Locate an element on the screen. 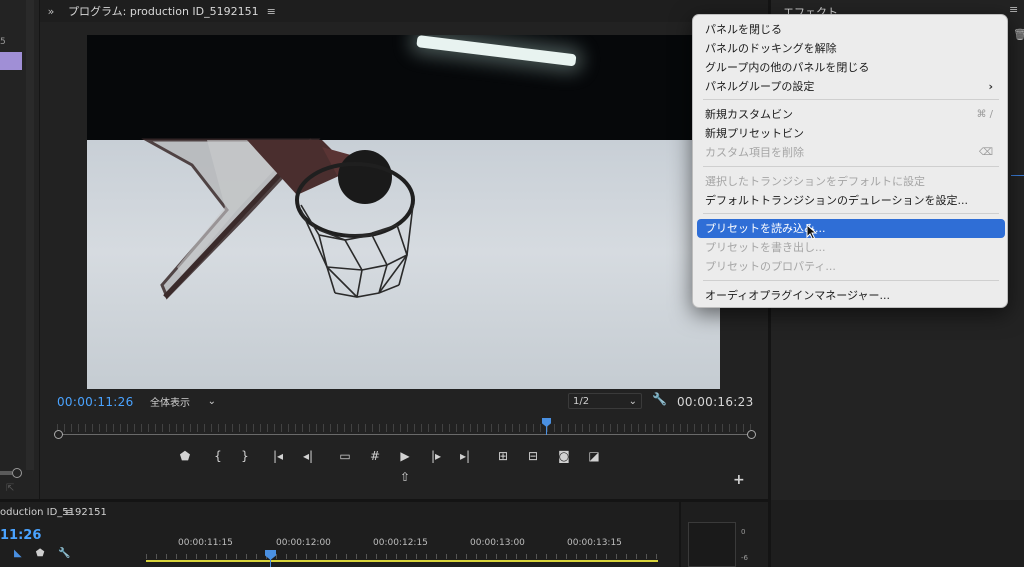  safe-margins-icon: ▭ is located at coordinates (345, 456).